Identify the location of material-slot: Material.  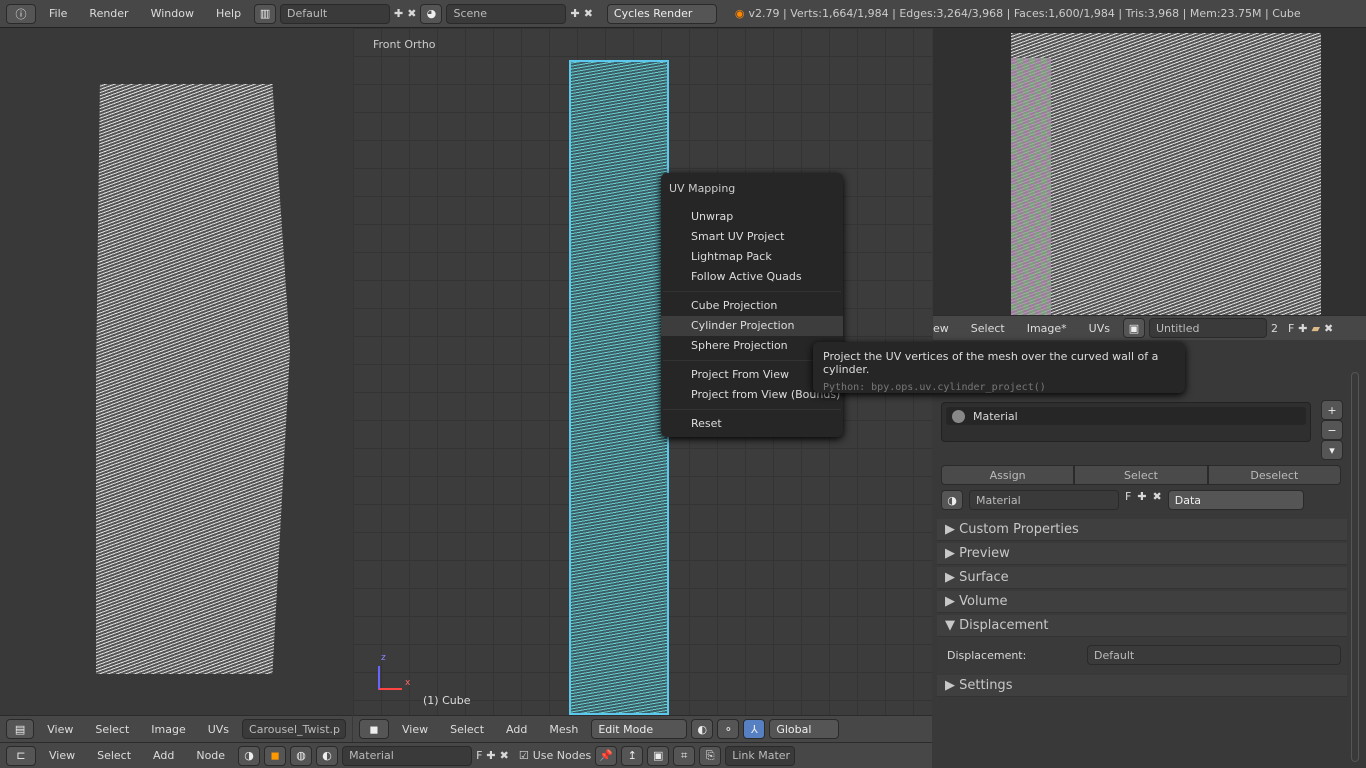
(1126, 416).